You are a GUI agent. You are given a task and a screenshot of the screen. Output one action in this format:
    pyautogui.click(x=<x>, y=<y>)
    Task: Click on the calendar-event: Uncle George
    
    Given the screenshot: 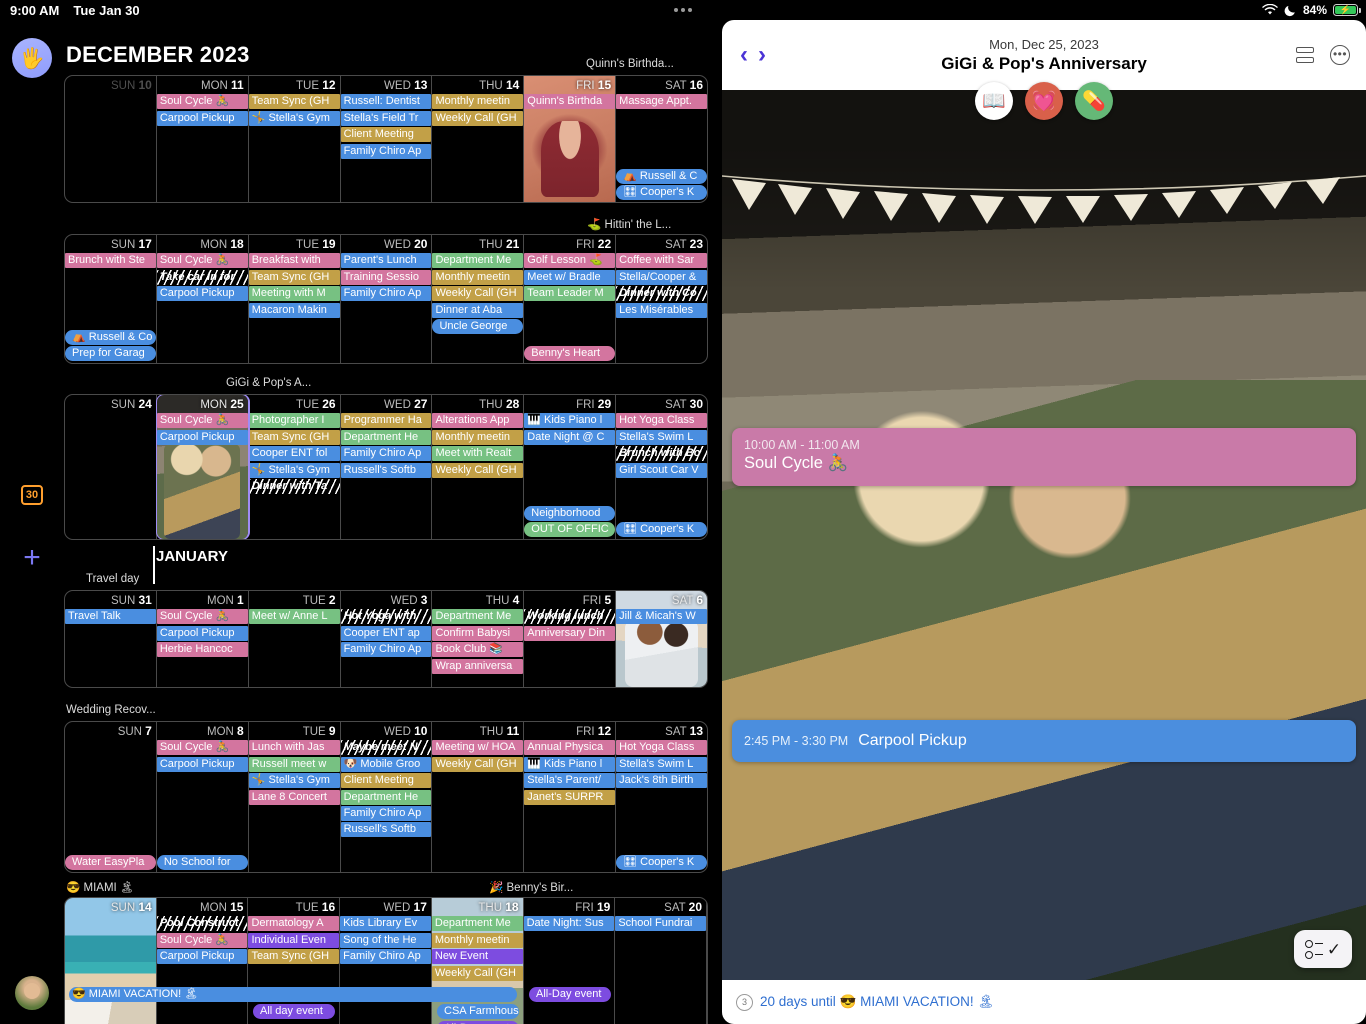 What is the action you would take?
    pyautogui.click(x=478, y=326)
    